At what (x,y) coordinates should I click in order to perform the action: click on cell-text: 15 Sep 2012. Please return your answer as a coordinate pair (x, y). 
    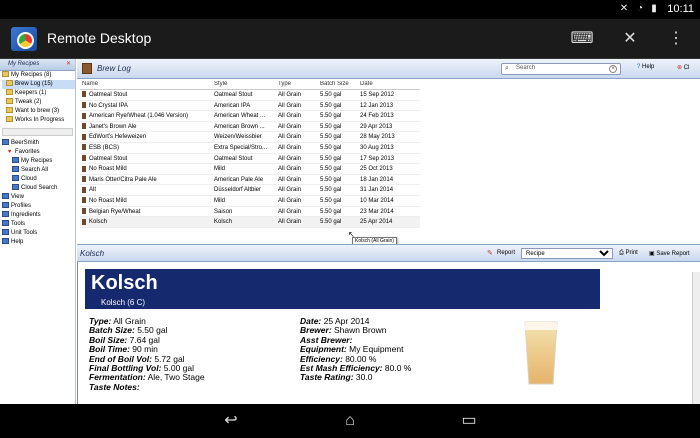
    Looking at the image, I should click on (377, 95).